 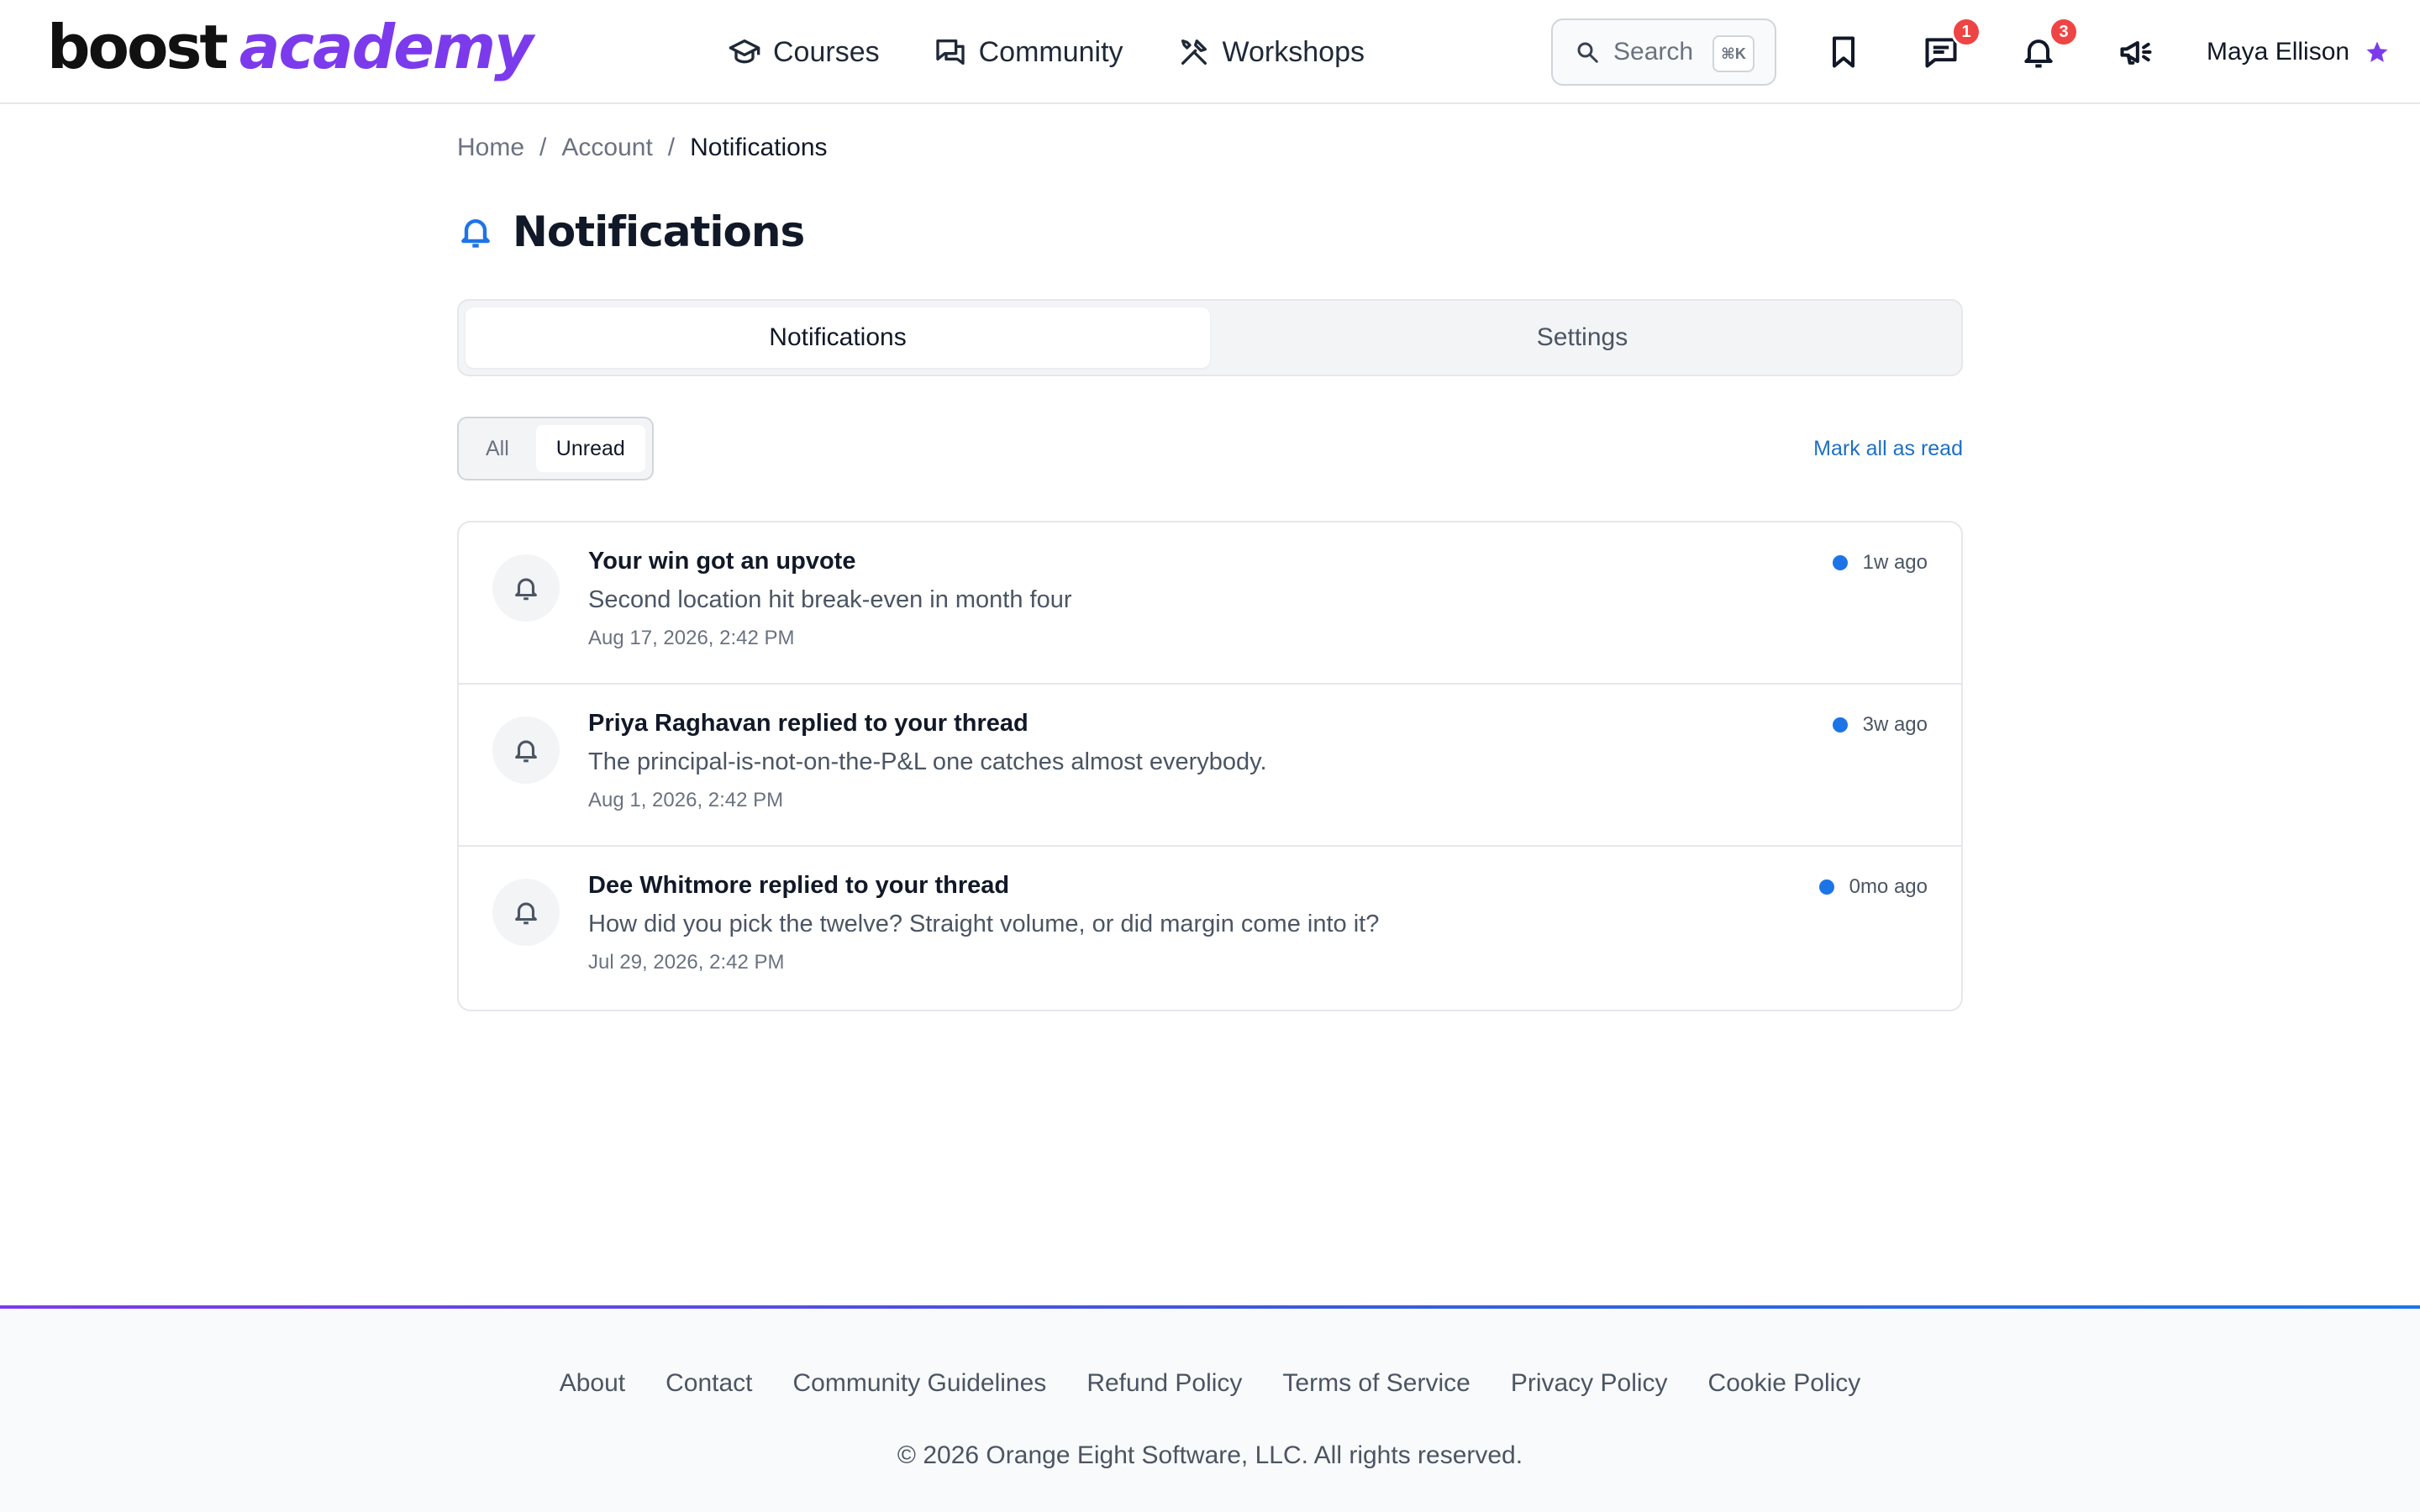 What do you see at coordinates (1895, 562) in the screenshot?
I see `notification-time: 1w ago` at bounding box center [1895, 562].